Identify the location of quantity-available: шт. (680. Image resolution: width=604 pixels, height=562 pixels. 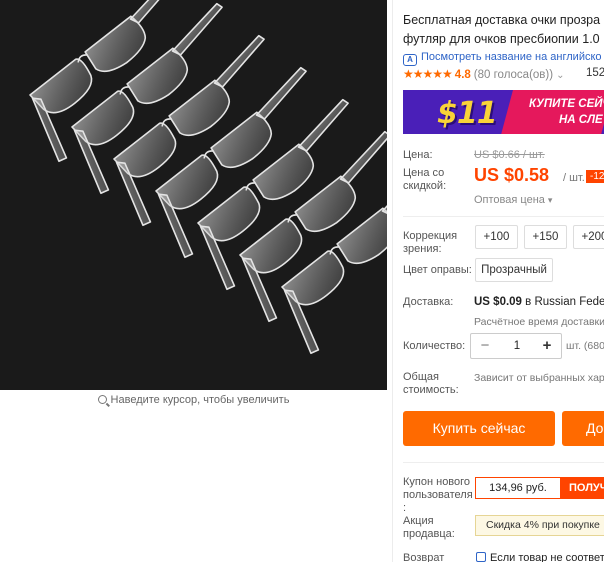
(585, 346).